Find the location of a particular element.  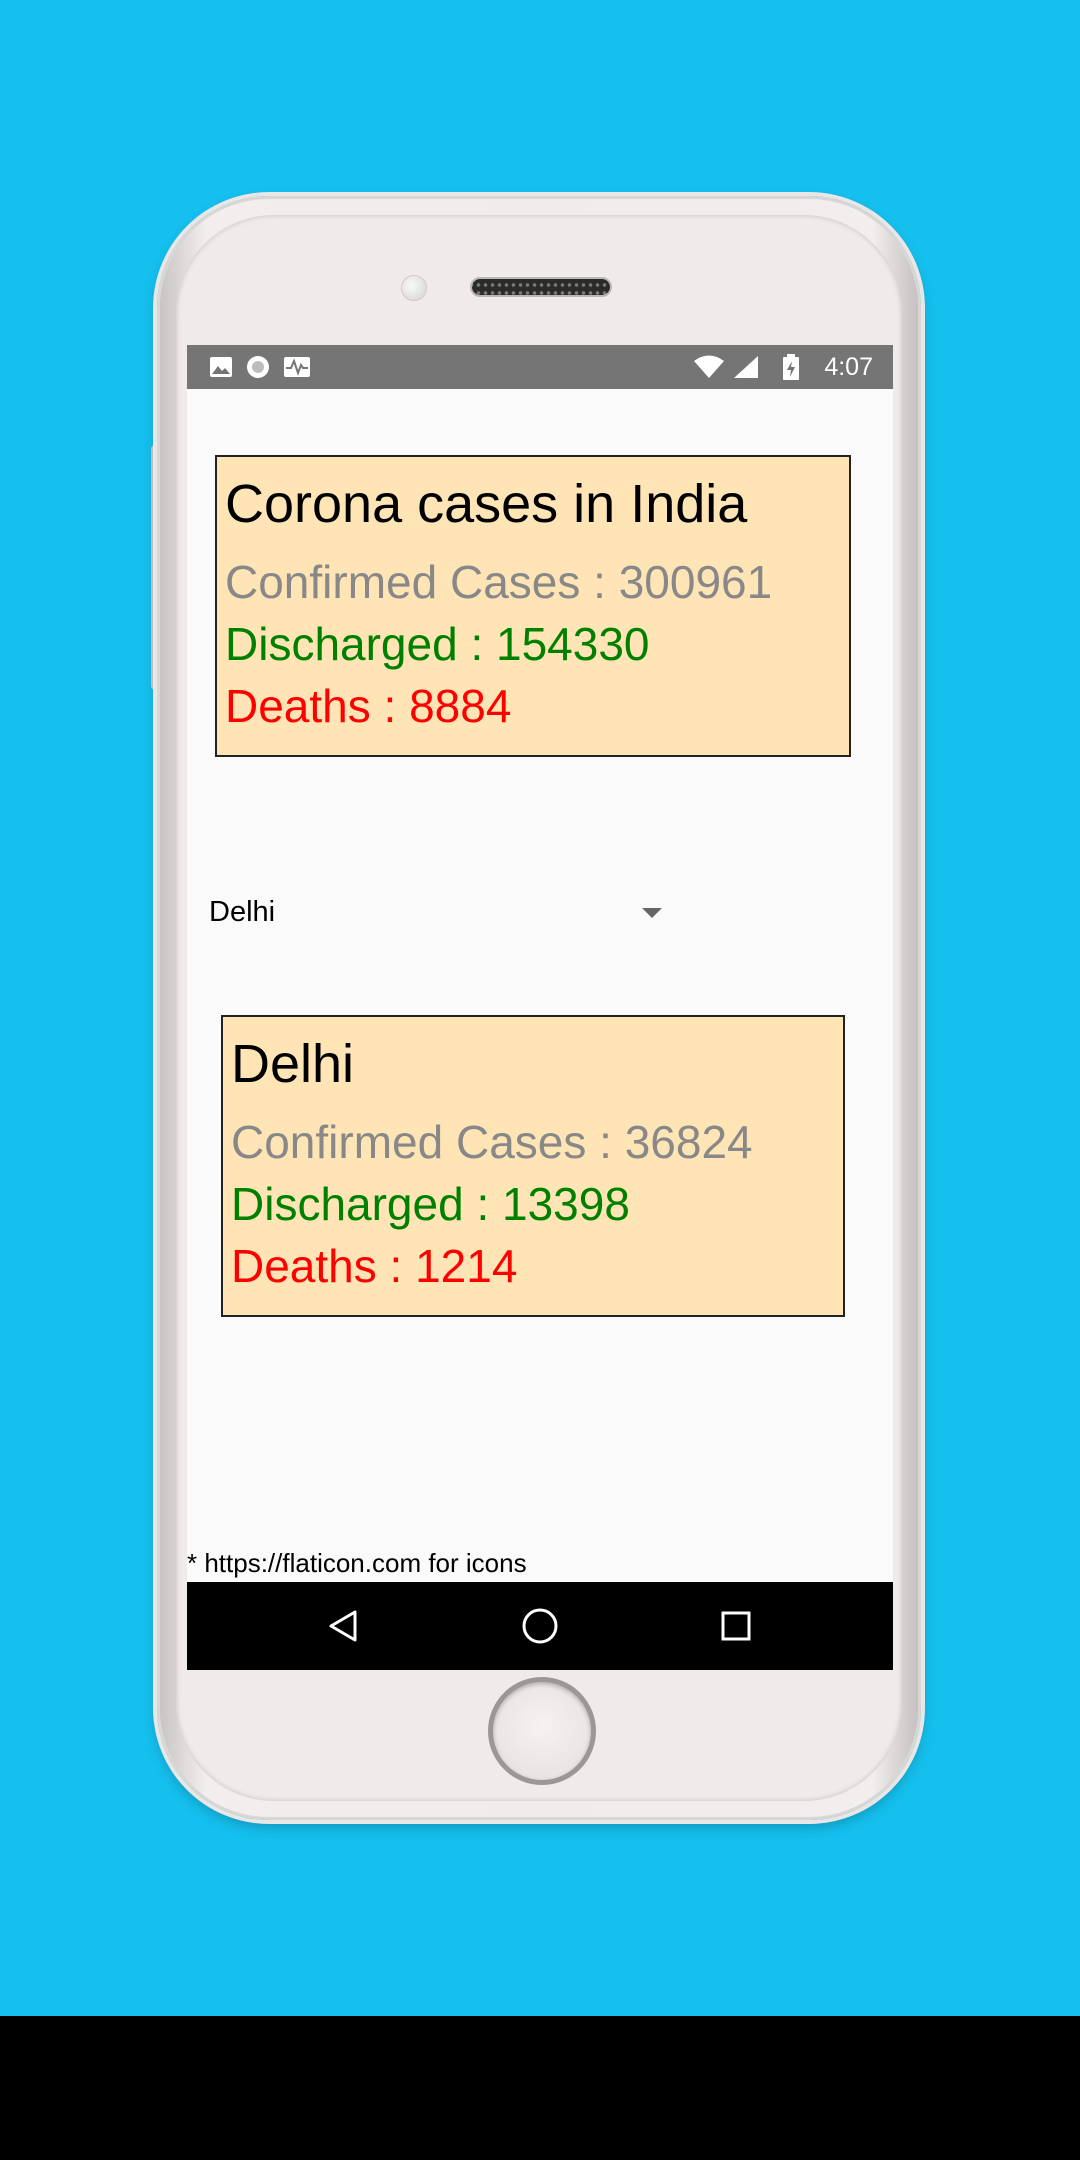

phone-home-button is located at coordinates (542, 1731).